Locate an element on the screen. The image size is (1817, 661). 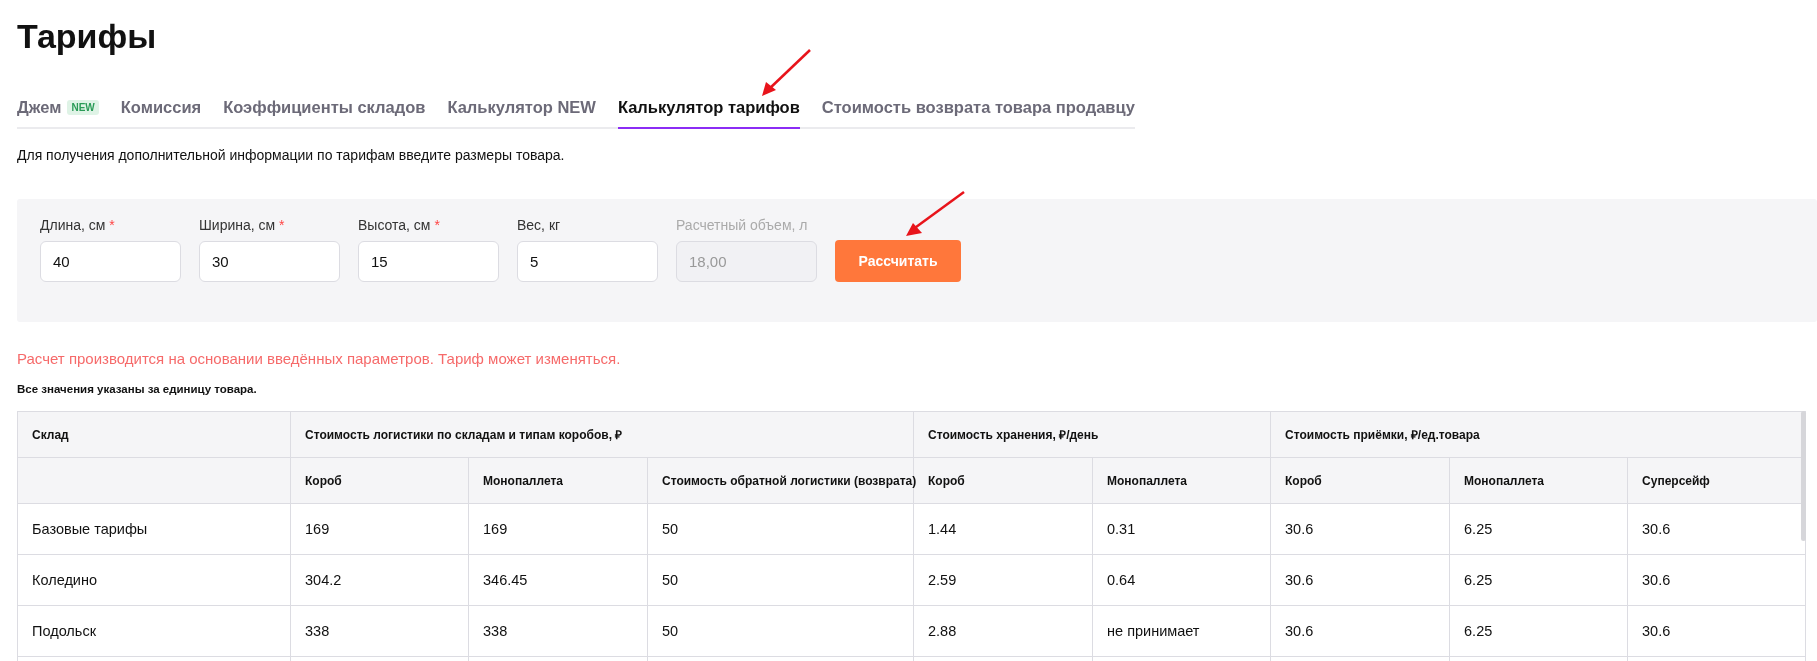
new-badge: NEW is located at coordinates (83, 107).